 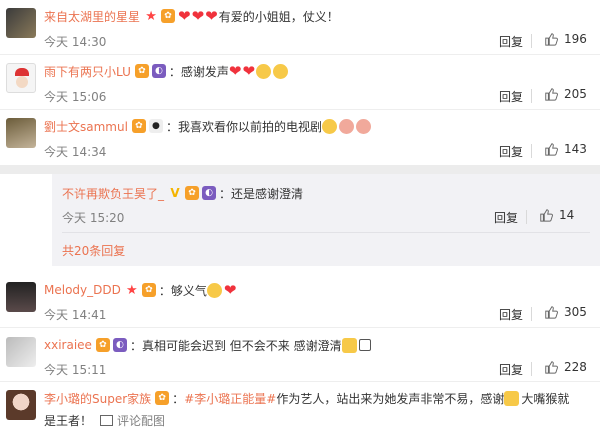 What do you see at coordinates (86, 126) in the screenshot?
I see `comment-username: 劉士文sammul` at bounding box center [86, 126].